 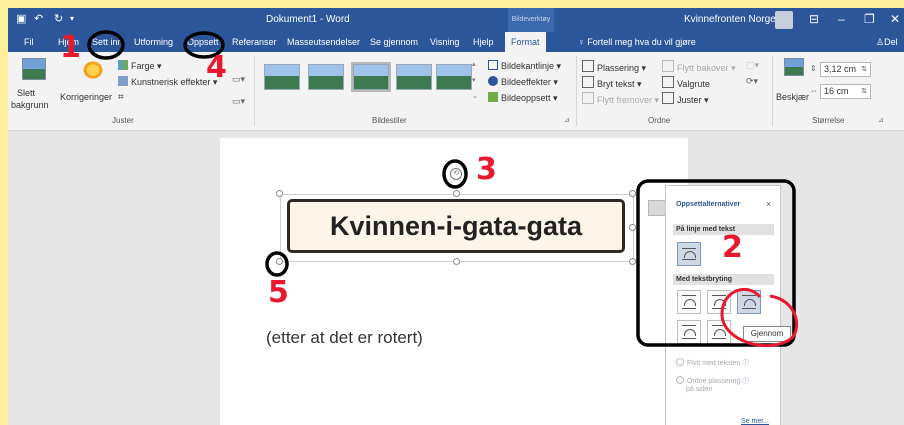 I want to click on color-icon, so click(x=123, y=65).